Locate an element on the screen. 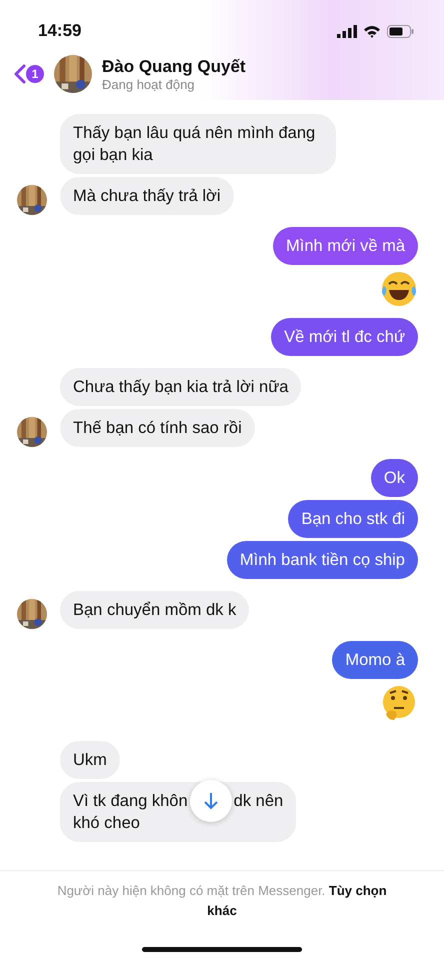 Image resolution: width=444 pixels, height=960 pixels. signal-icon is located at coordinates (347, 31).